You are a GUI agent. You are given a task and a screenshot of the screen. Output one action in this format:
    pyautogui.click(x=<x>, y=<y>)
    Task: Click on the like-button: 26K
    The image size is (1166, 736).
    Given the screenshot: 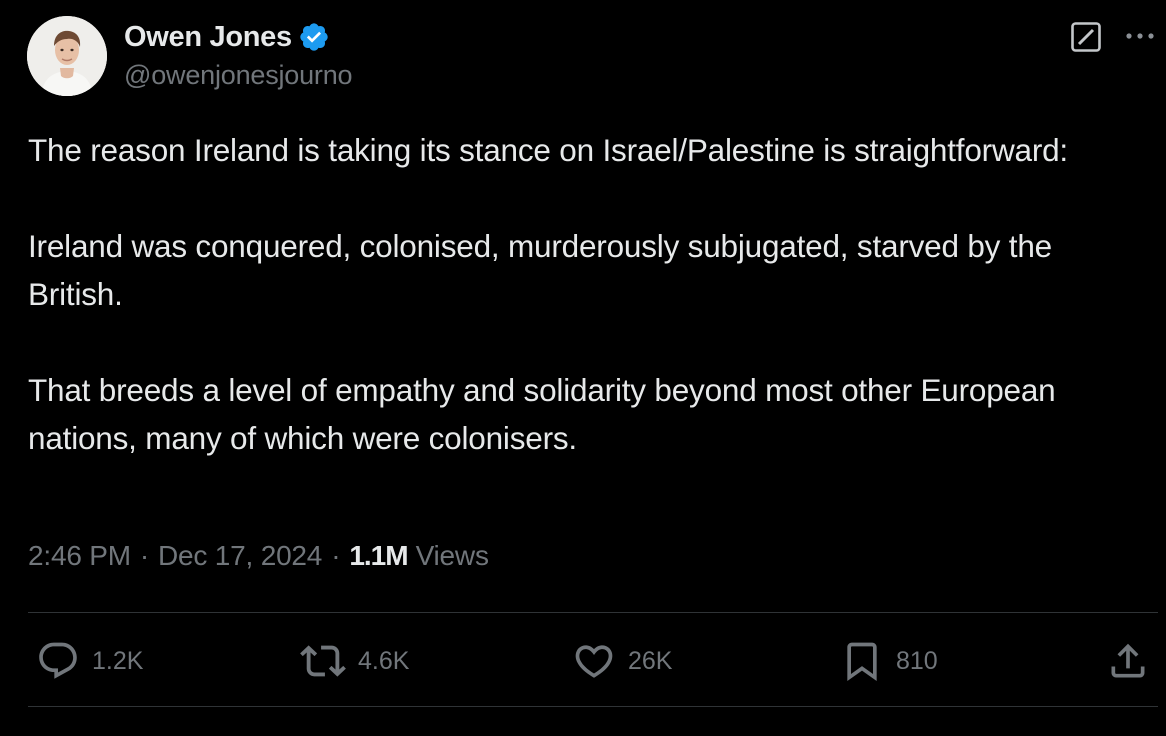 What is the action you would take?
    pyautogui.click(x=622, y=661)
    